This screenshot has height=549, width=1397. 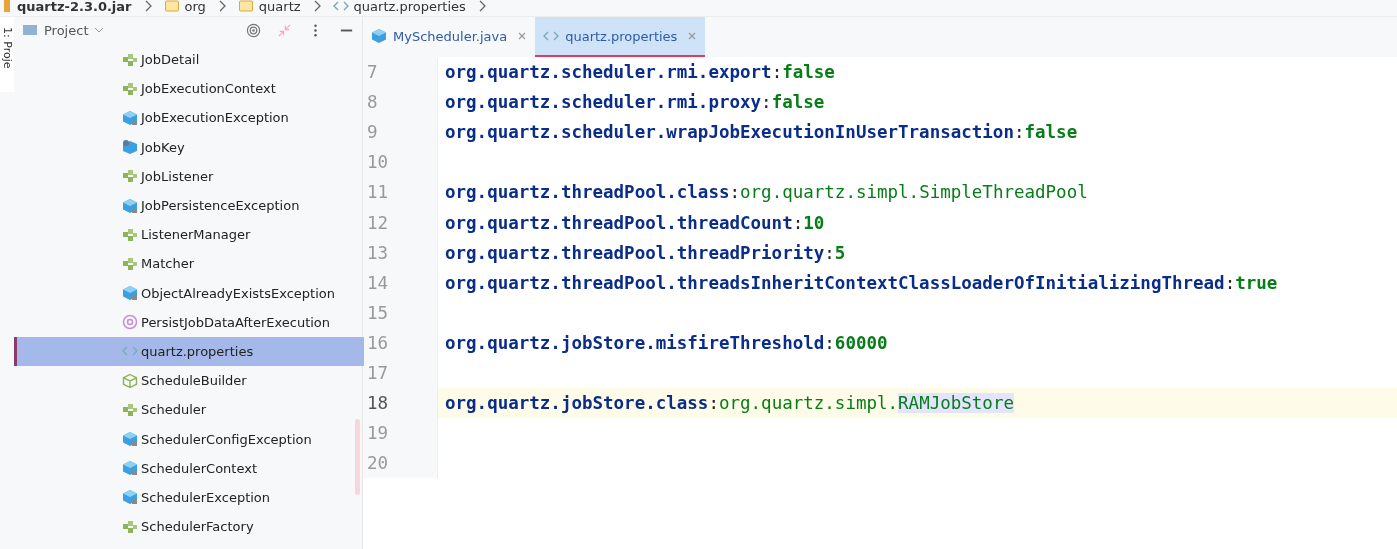 I want to click on tree-item: SchedulerContext, so click(x=188, y=468).